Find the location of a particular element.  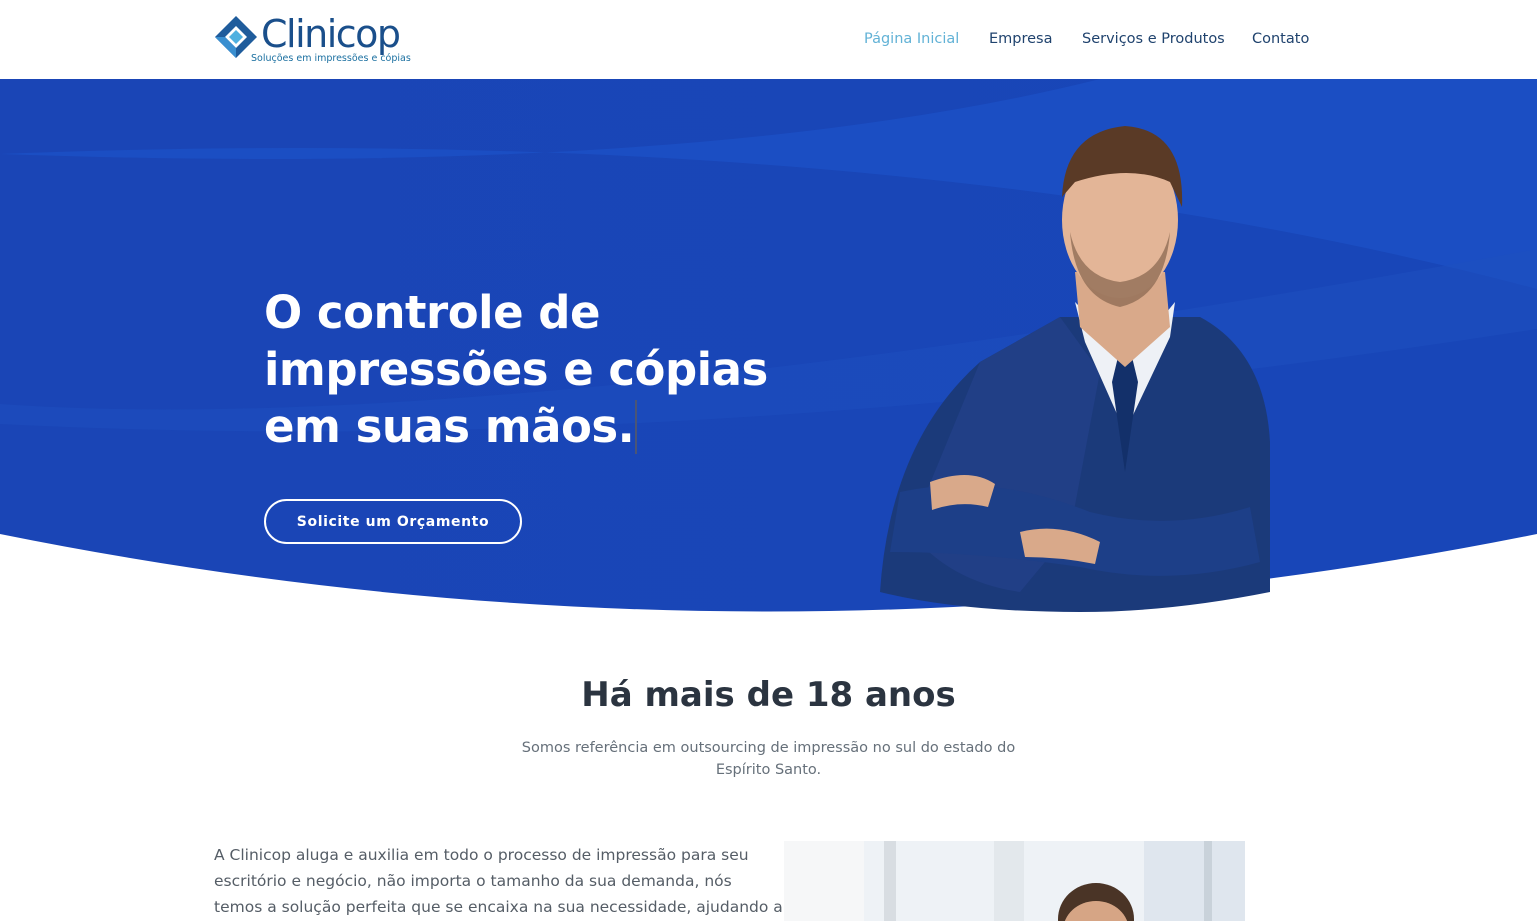

nav-link-contato: Contato is located at coordinates (1280, 39).